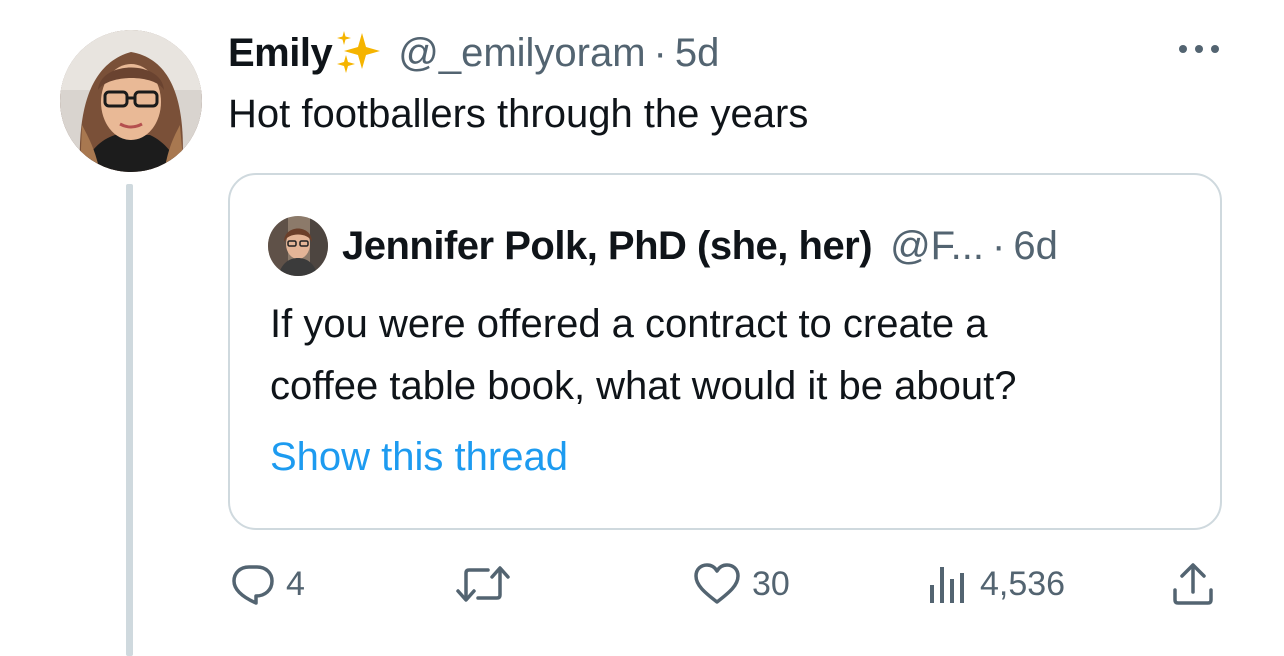 The width and height of the screenshot is (1284, 656). What do you see at coordinates (295, 583) in the screenshot?
I see `reply-count: 4` at bounding box center [295, 583].